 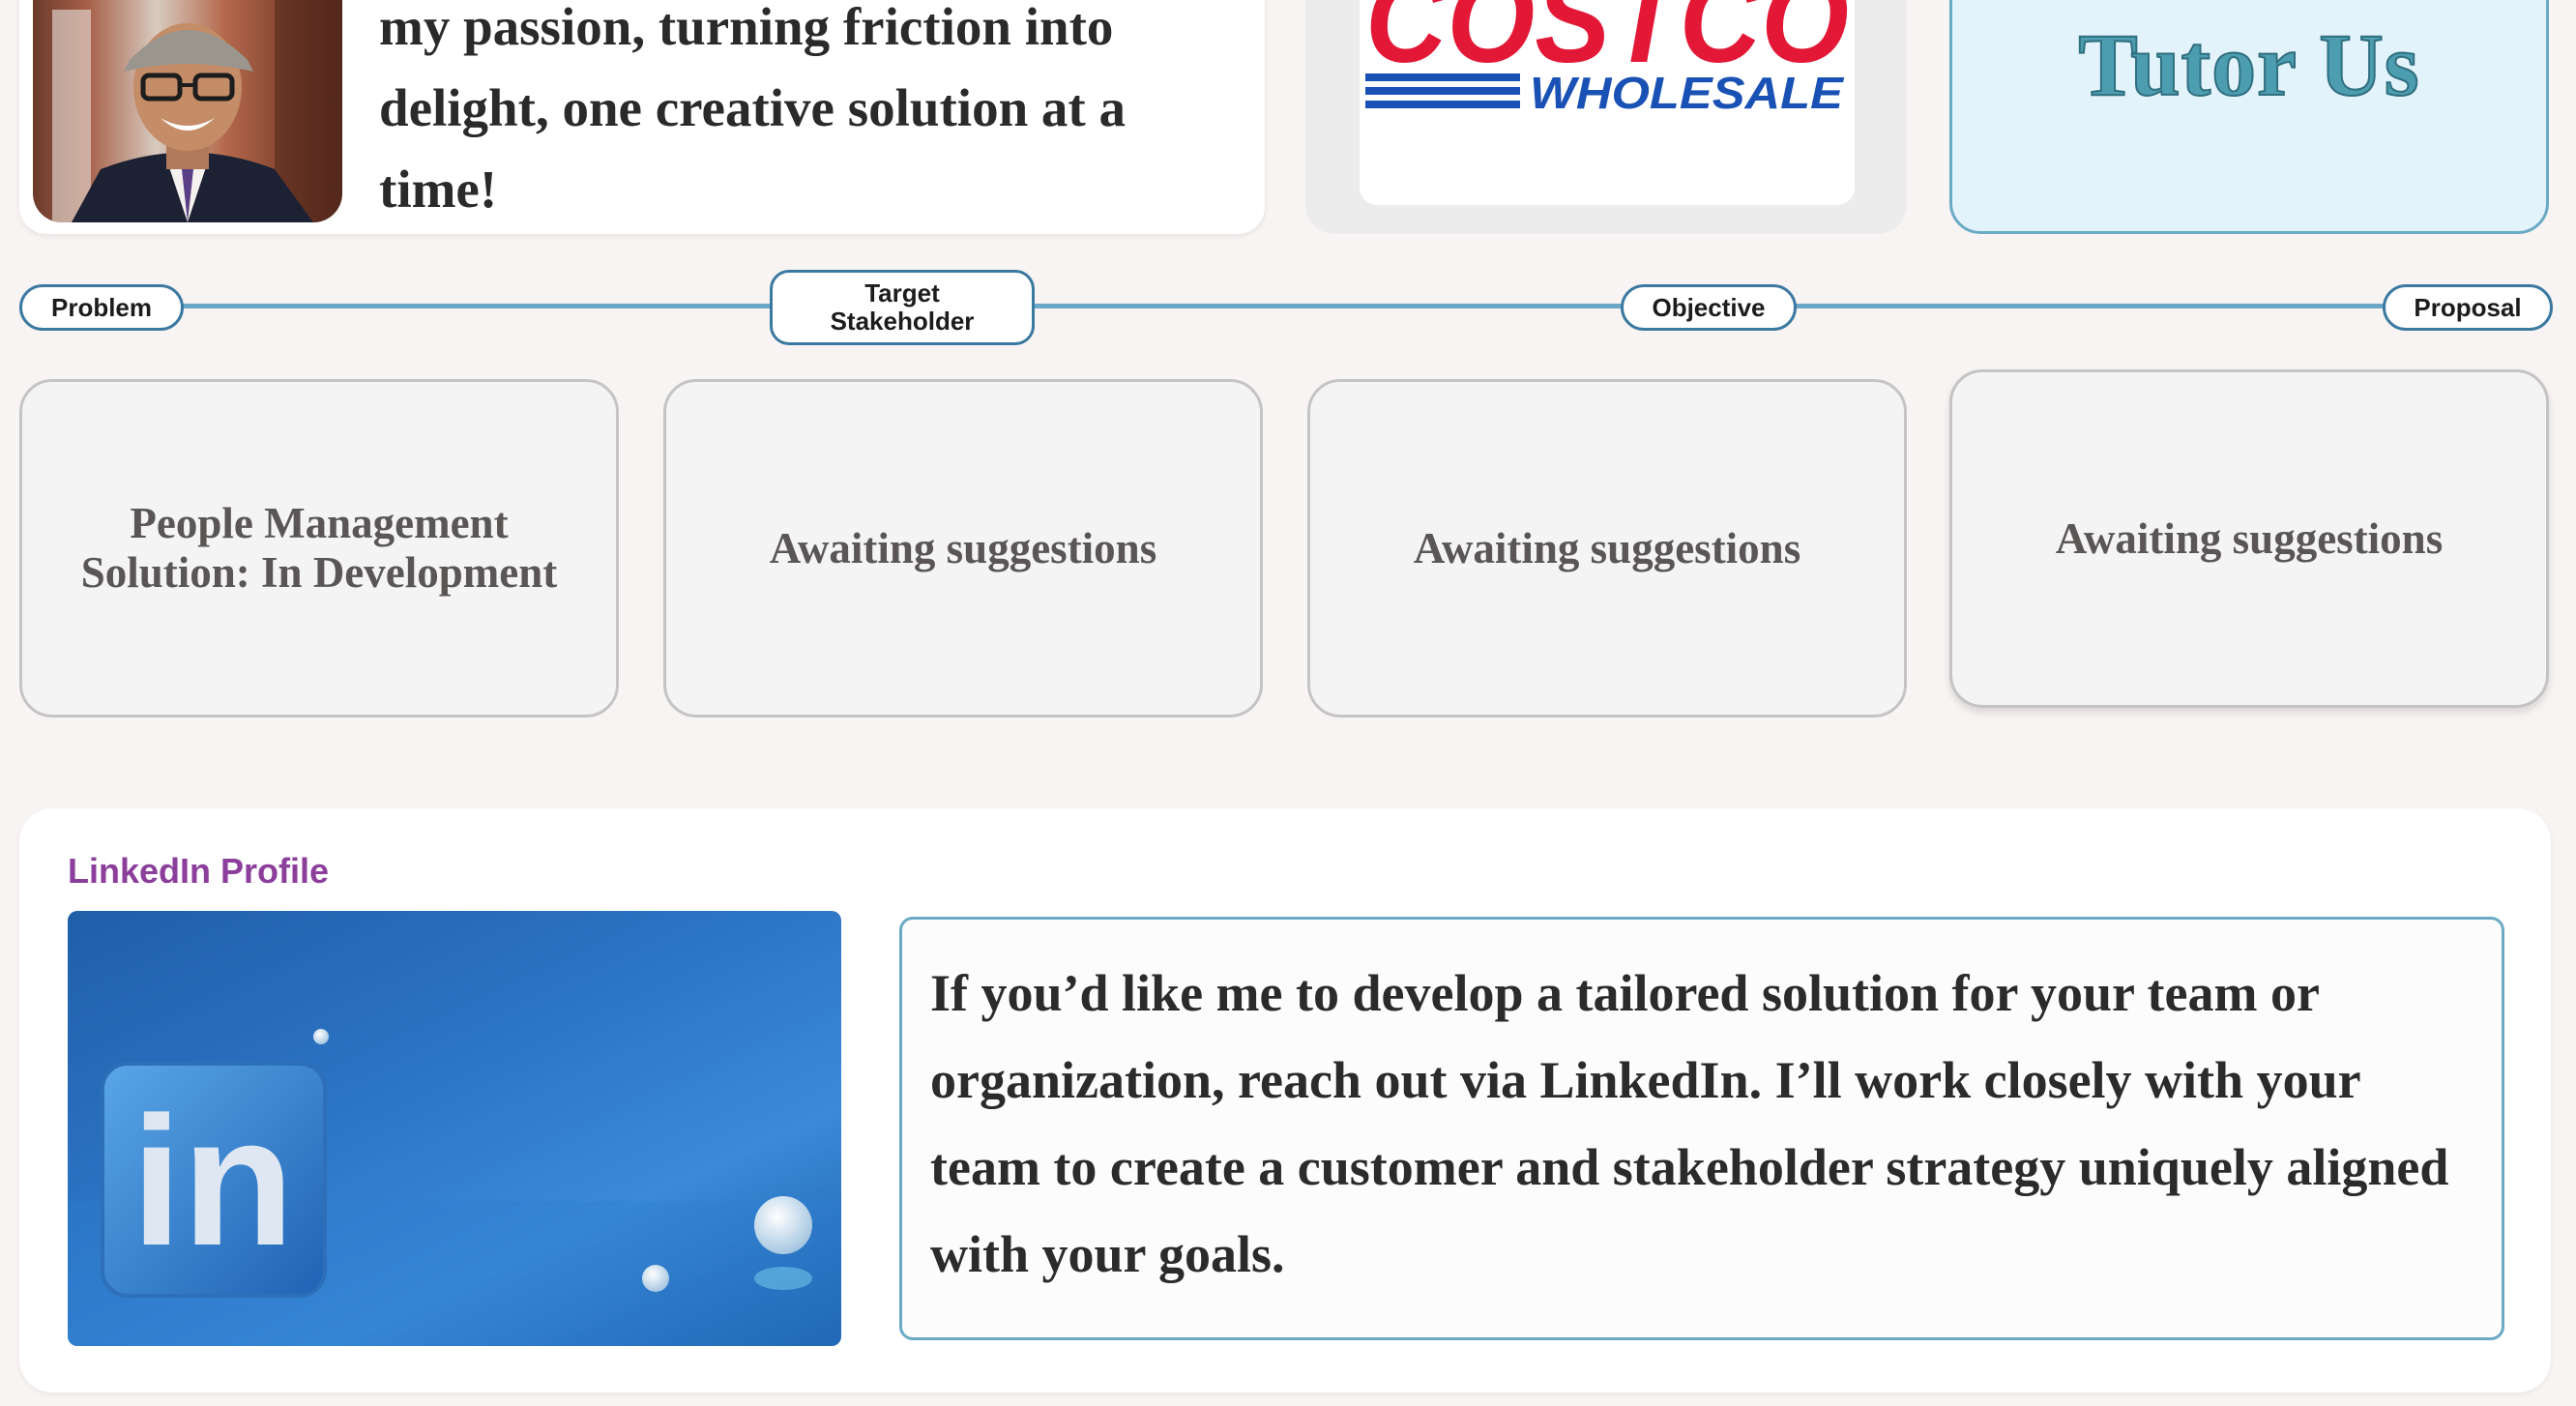 What do you see at coordinates (101, 307) in the screenshot?
I see `stage-problem: Problem` at bounding box center [101, 307].